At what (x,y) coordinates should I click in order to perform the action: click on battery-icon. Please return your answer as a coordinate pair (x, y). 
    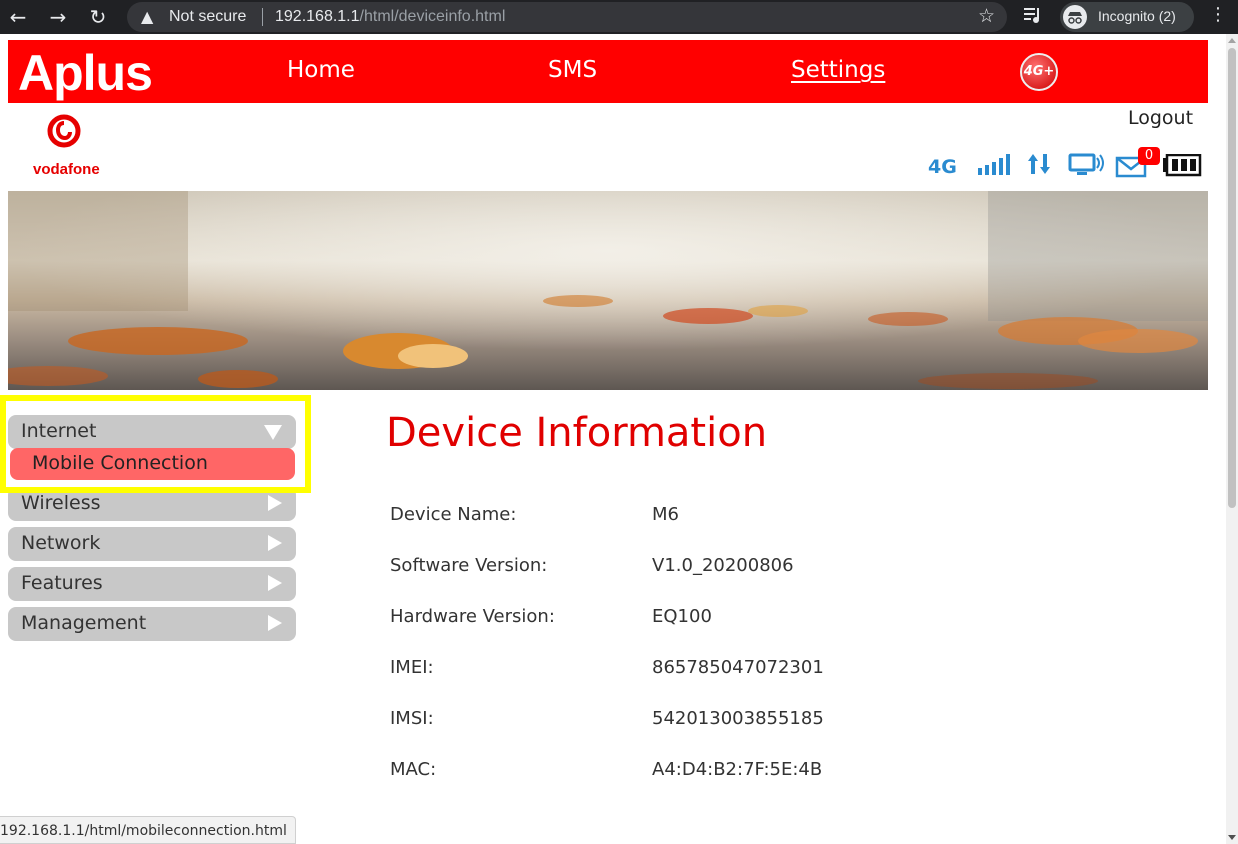
    Looking at the image, I should click on (1182, 165).